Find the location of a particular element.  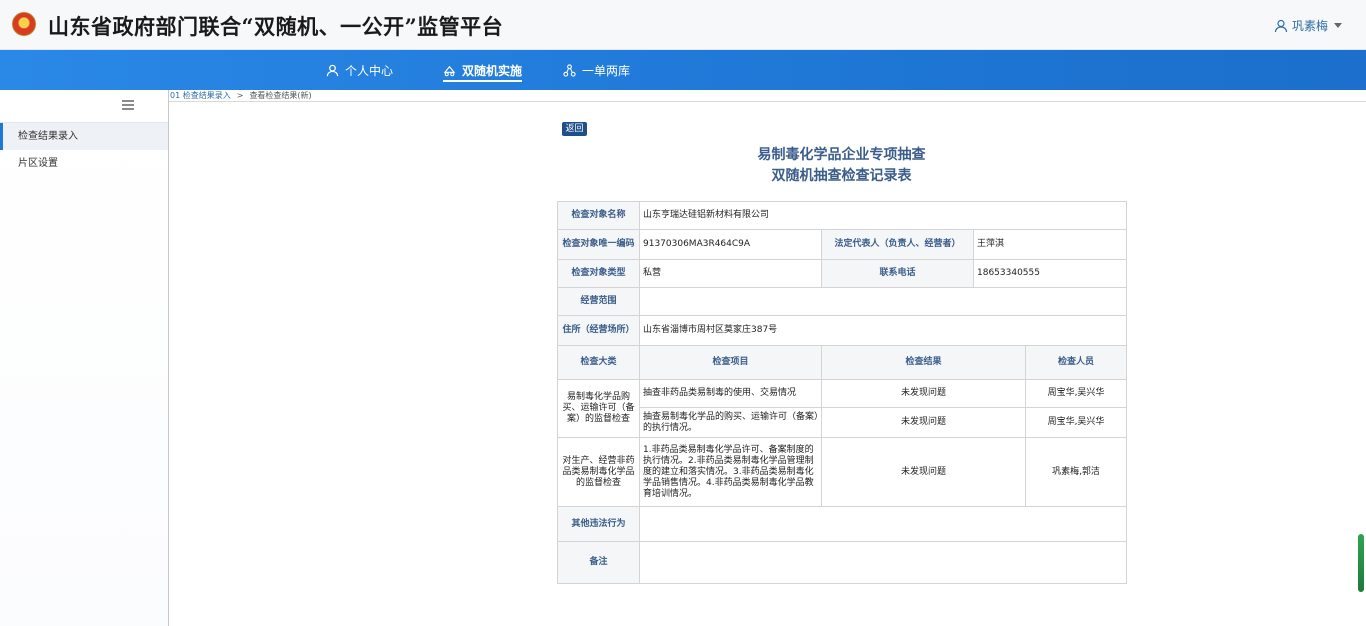

nav-item-label: 一单两库 is located at coordinates (606, 70).